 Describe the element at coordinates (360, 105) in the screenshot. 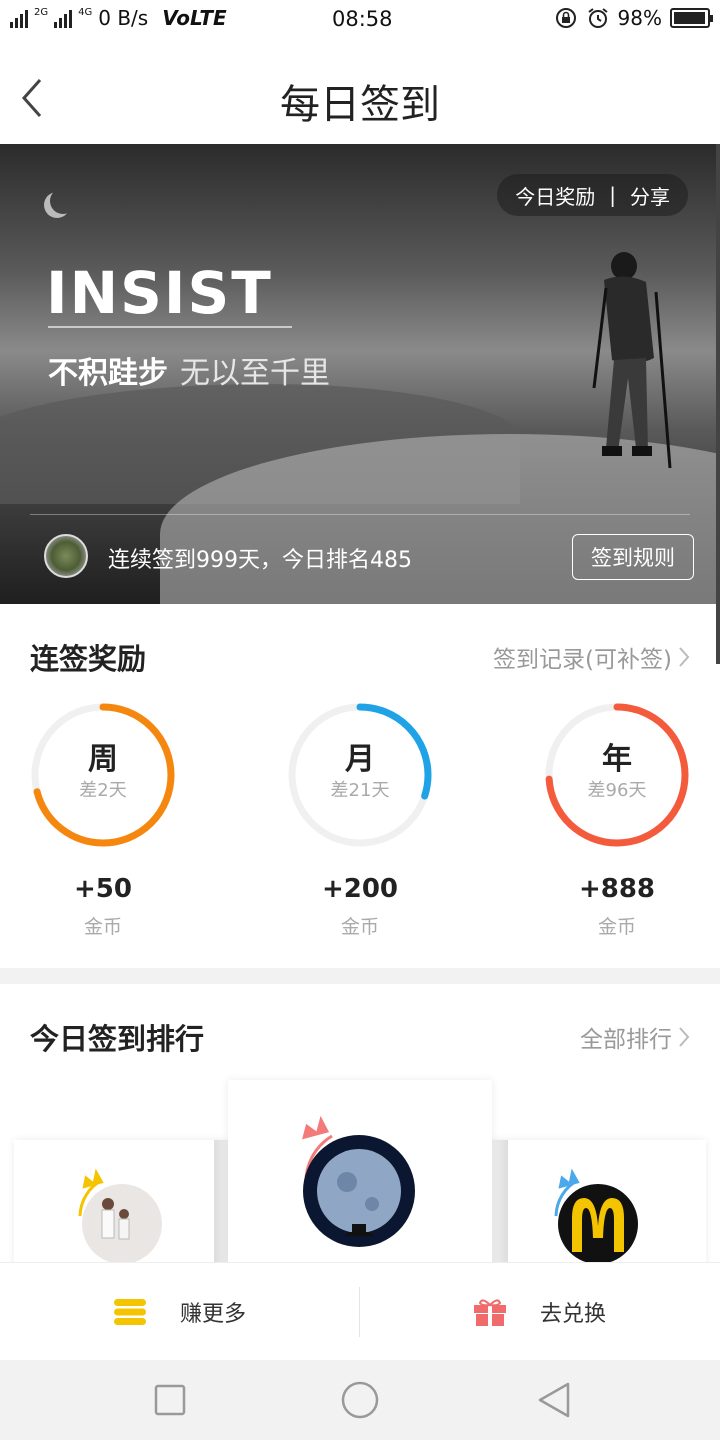

I see `page-title: 每日签到` at that location.